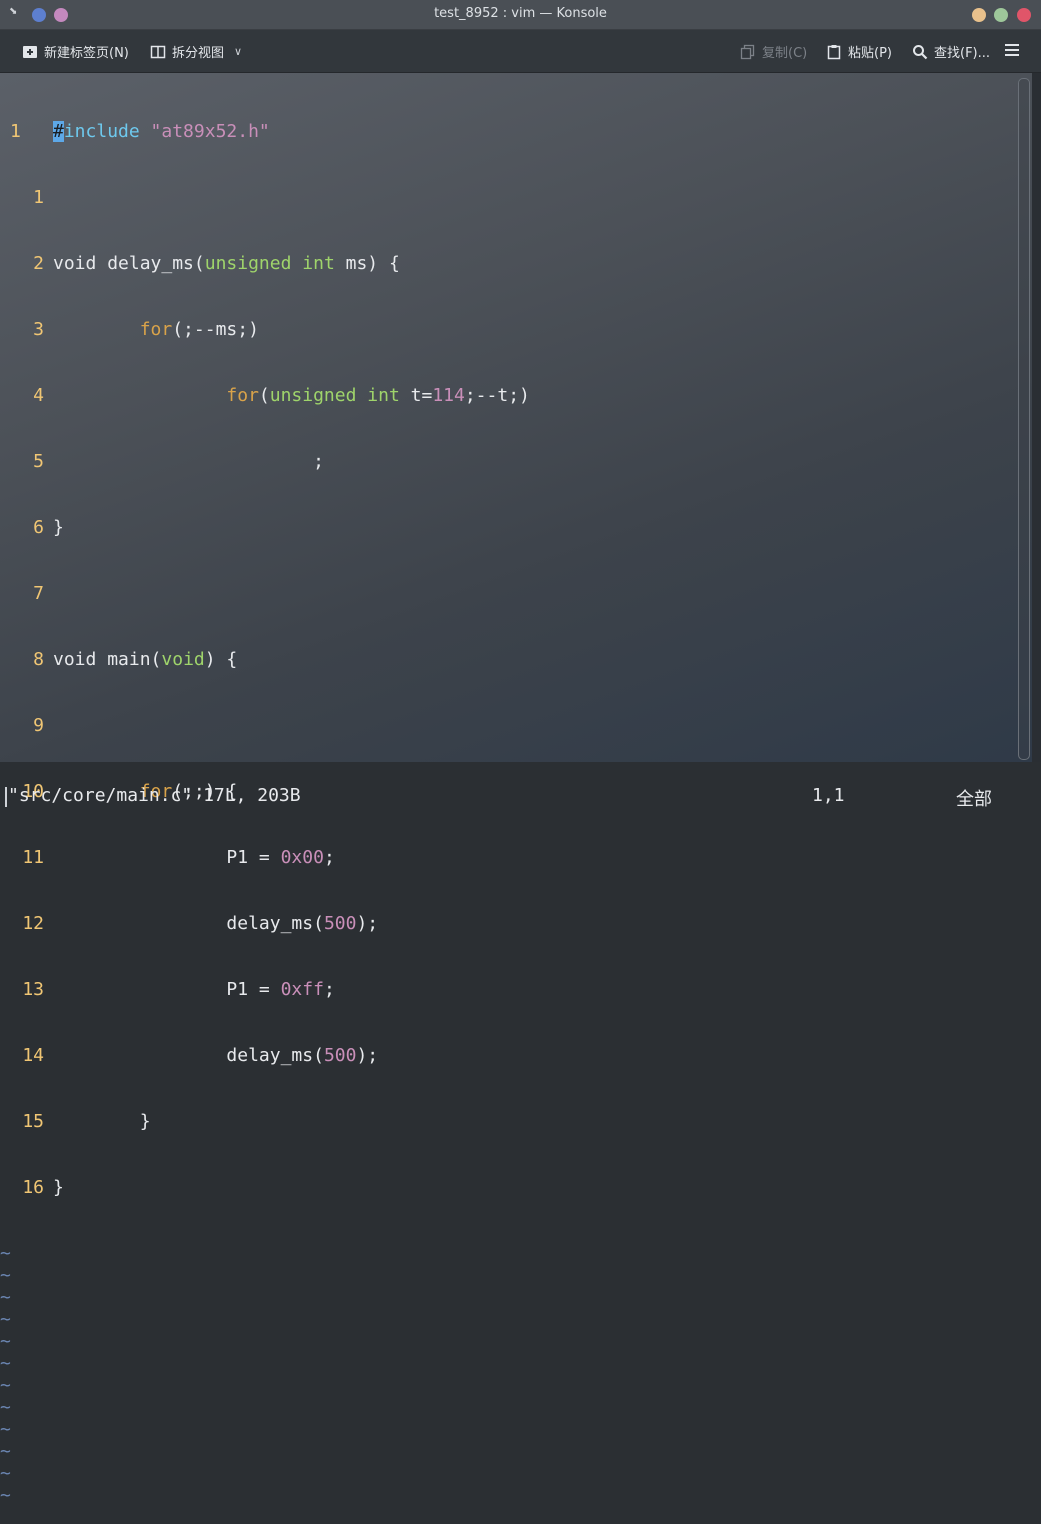 This screenshot has height=1524, width=1041. What do you see at coordinates (270, 198) in the screenshot?
I see `code-line: 1` at bounding box center [270, 198].